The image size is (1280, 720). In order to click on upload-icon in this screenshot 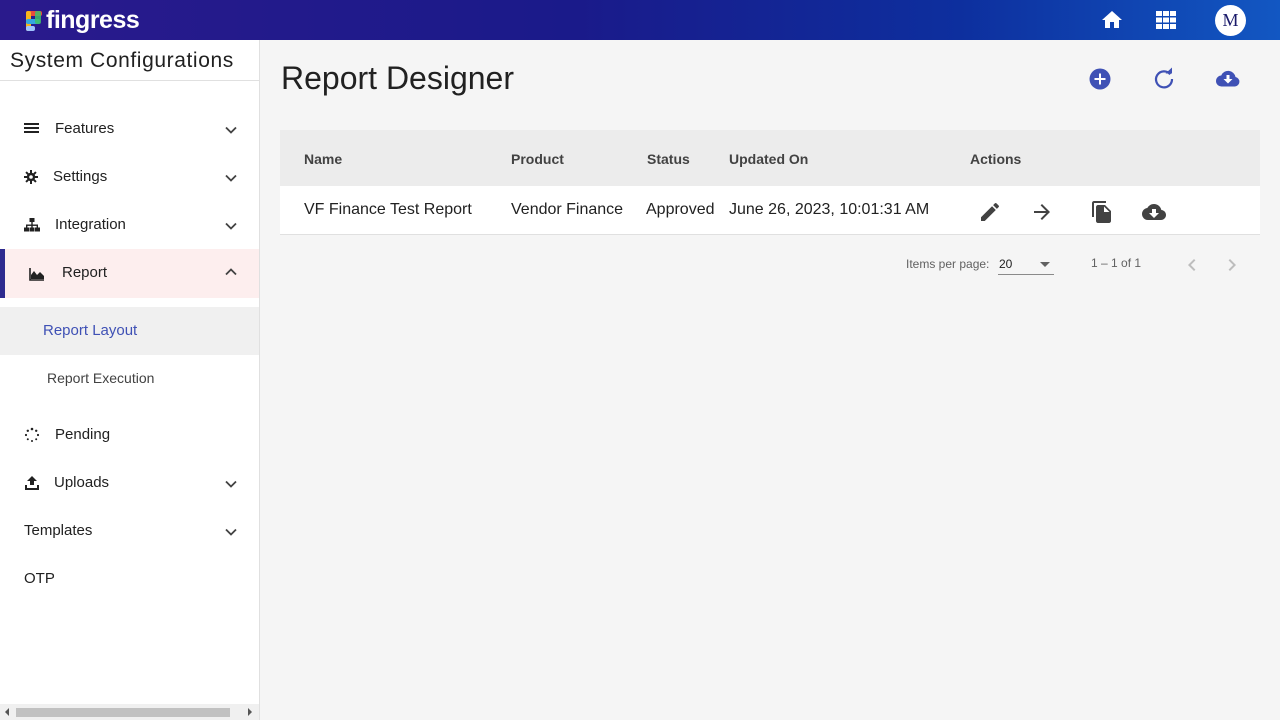, I will do `click(32, 483)`.